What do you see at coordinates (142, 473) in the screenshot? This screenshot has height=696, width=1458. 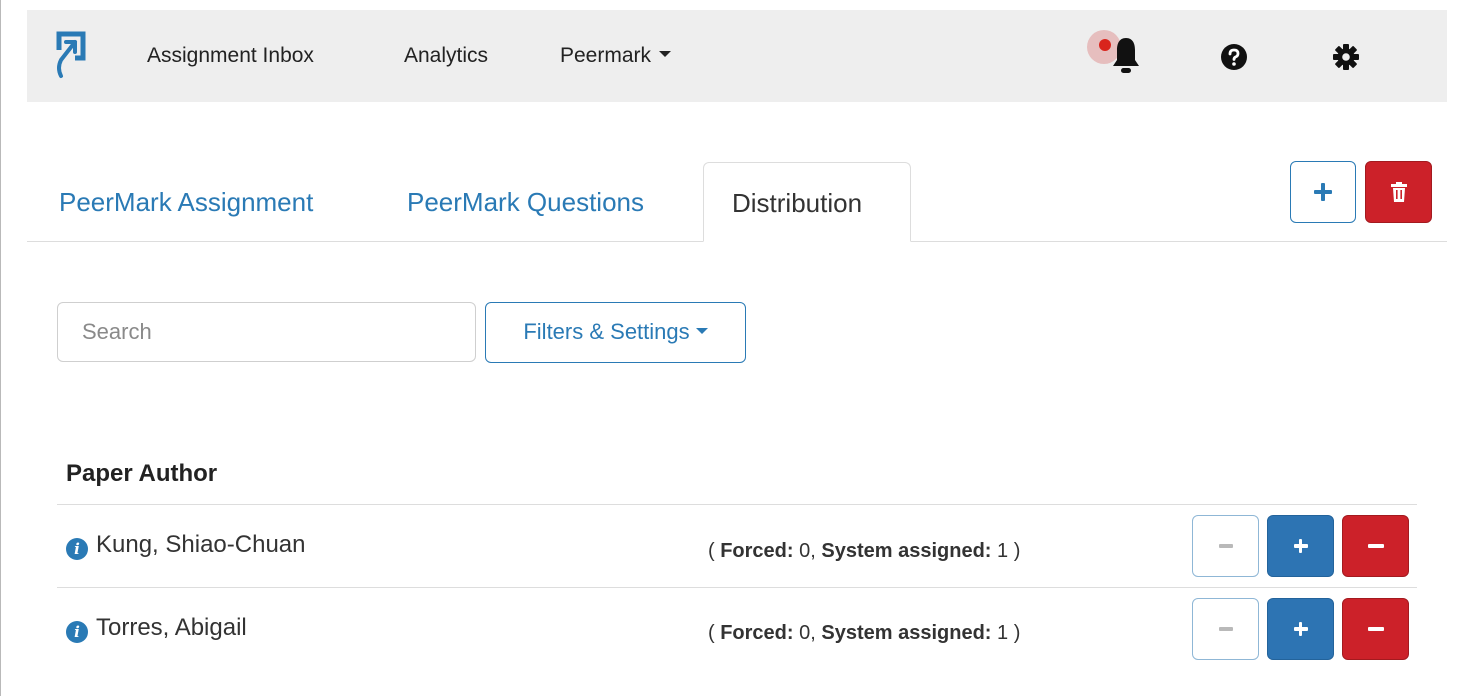 I see `column-header-paper-author: Paper Author` at bounding box center [142, 473].